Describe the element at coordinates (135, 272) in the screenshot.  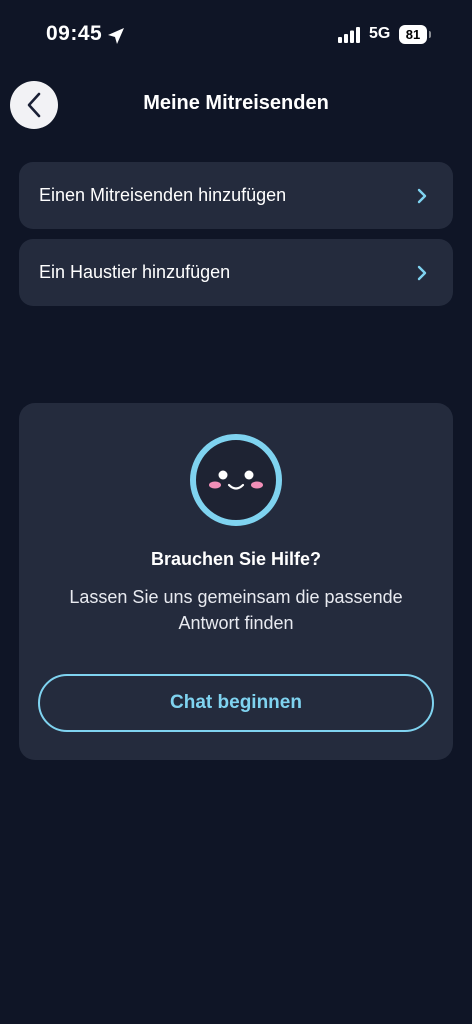
I see `add-pet-label: Ein Haustier hinzufügen` at that location.